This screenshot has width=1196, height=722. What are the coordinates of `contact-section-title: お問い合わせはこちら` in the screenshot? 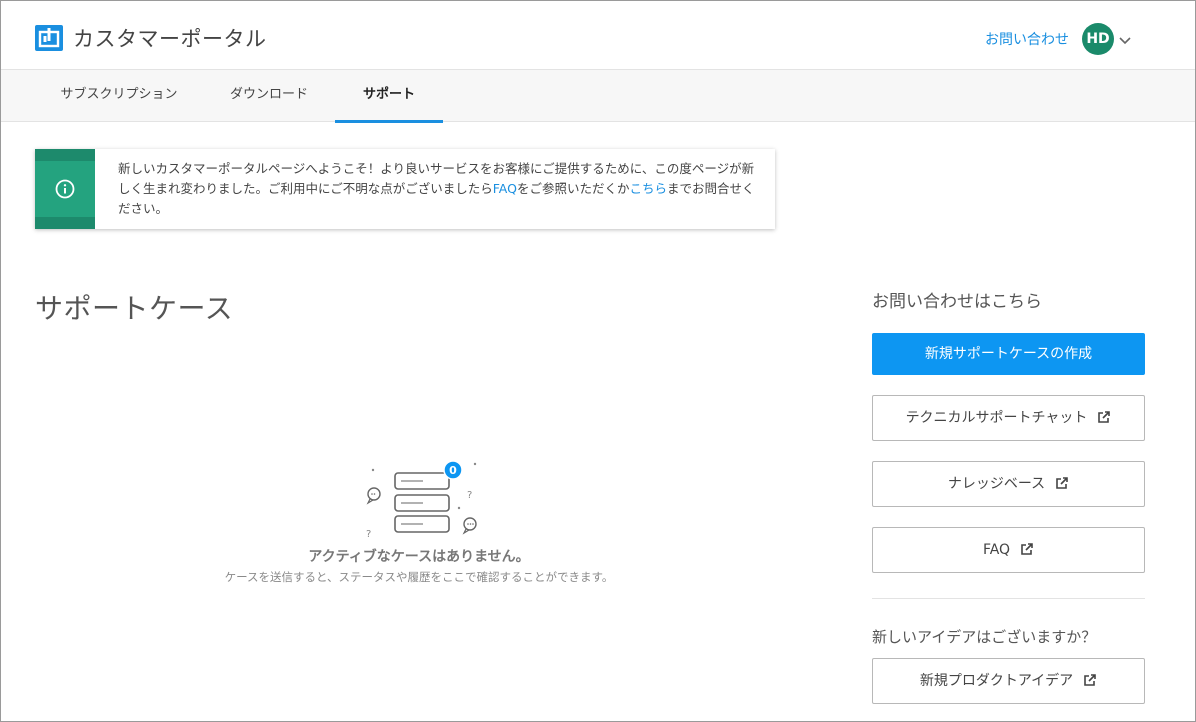 It's located at (957, 302).